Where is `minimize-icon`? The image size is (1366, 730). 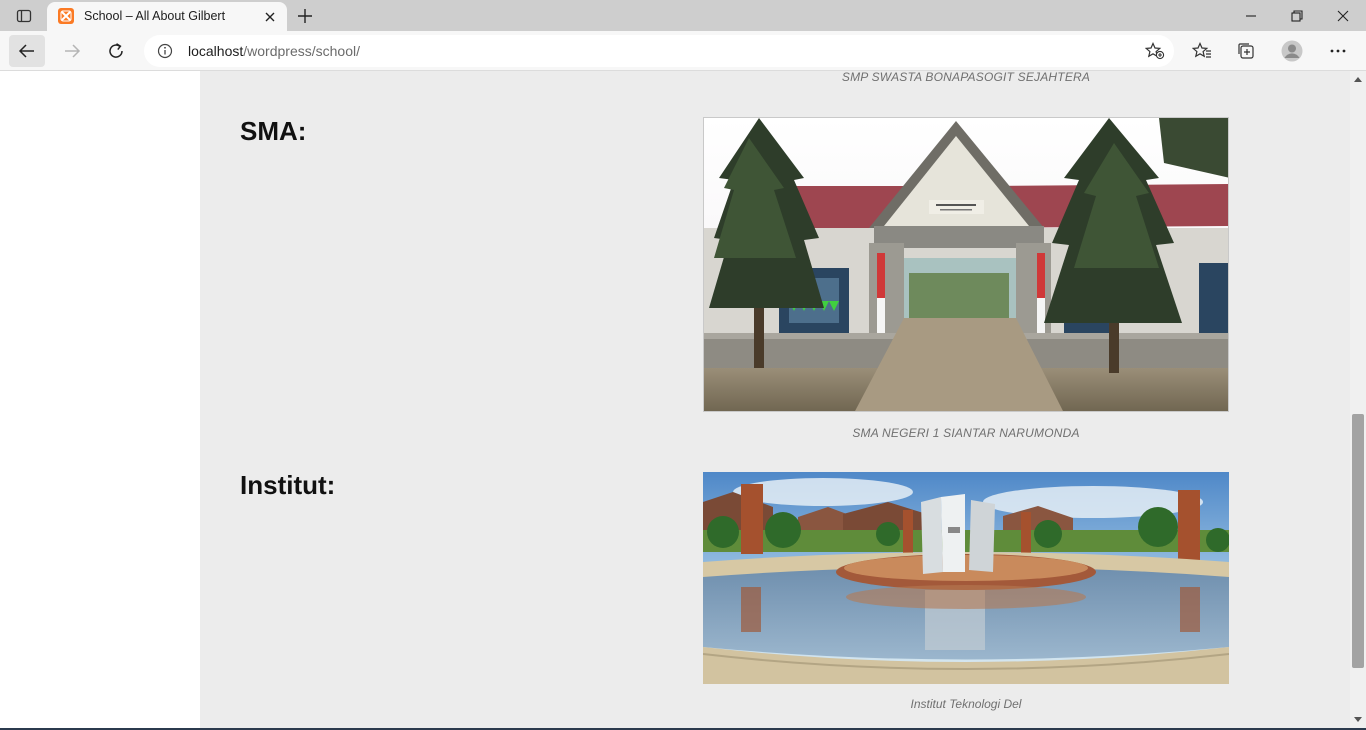 minimize-icon is located at coordinates (1251, 15).